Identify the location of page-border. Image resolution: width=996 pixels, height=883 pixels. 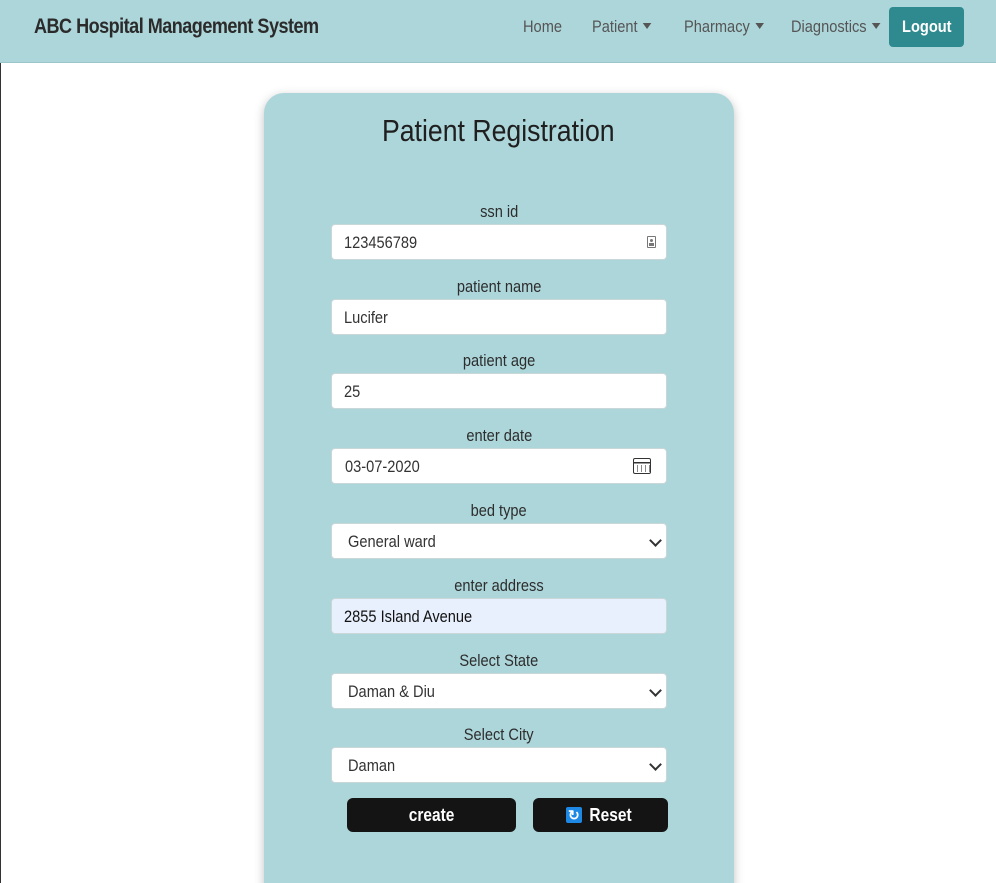
(0, 473).